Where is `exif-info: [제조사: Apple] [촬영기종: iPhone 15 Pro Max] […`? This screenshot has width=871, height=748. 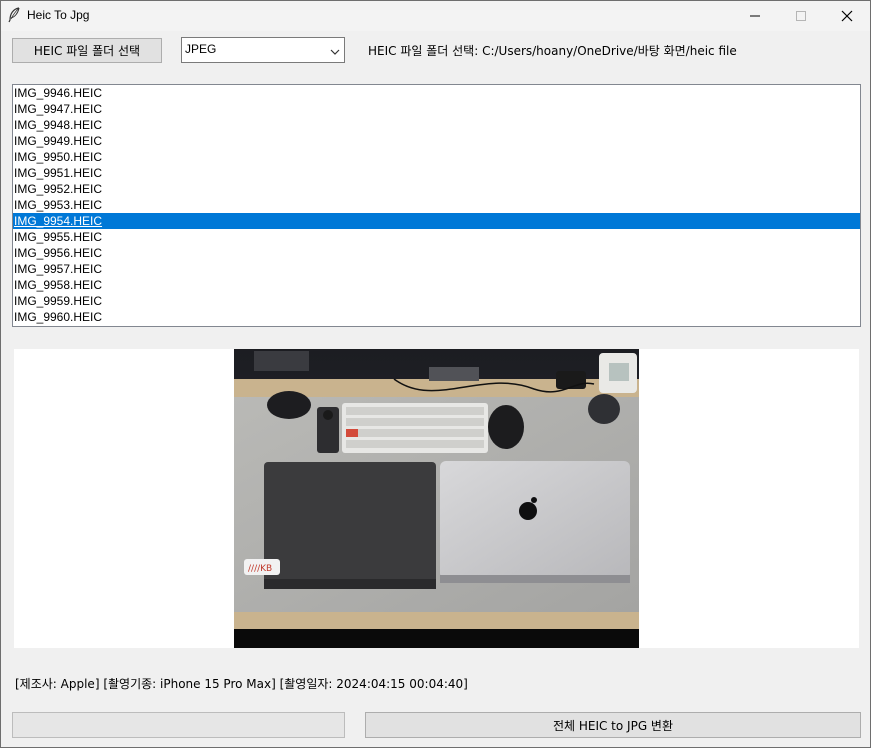 exif-info: [제조사: Apple] [촬영기종: iPhone 15 Pro Max] [… is located at coordinates (241, 684).